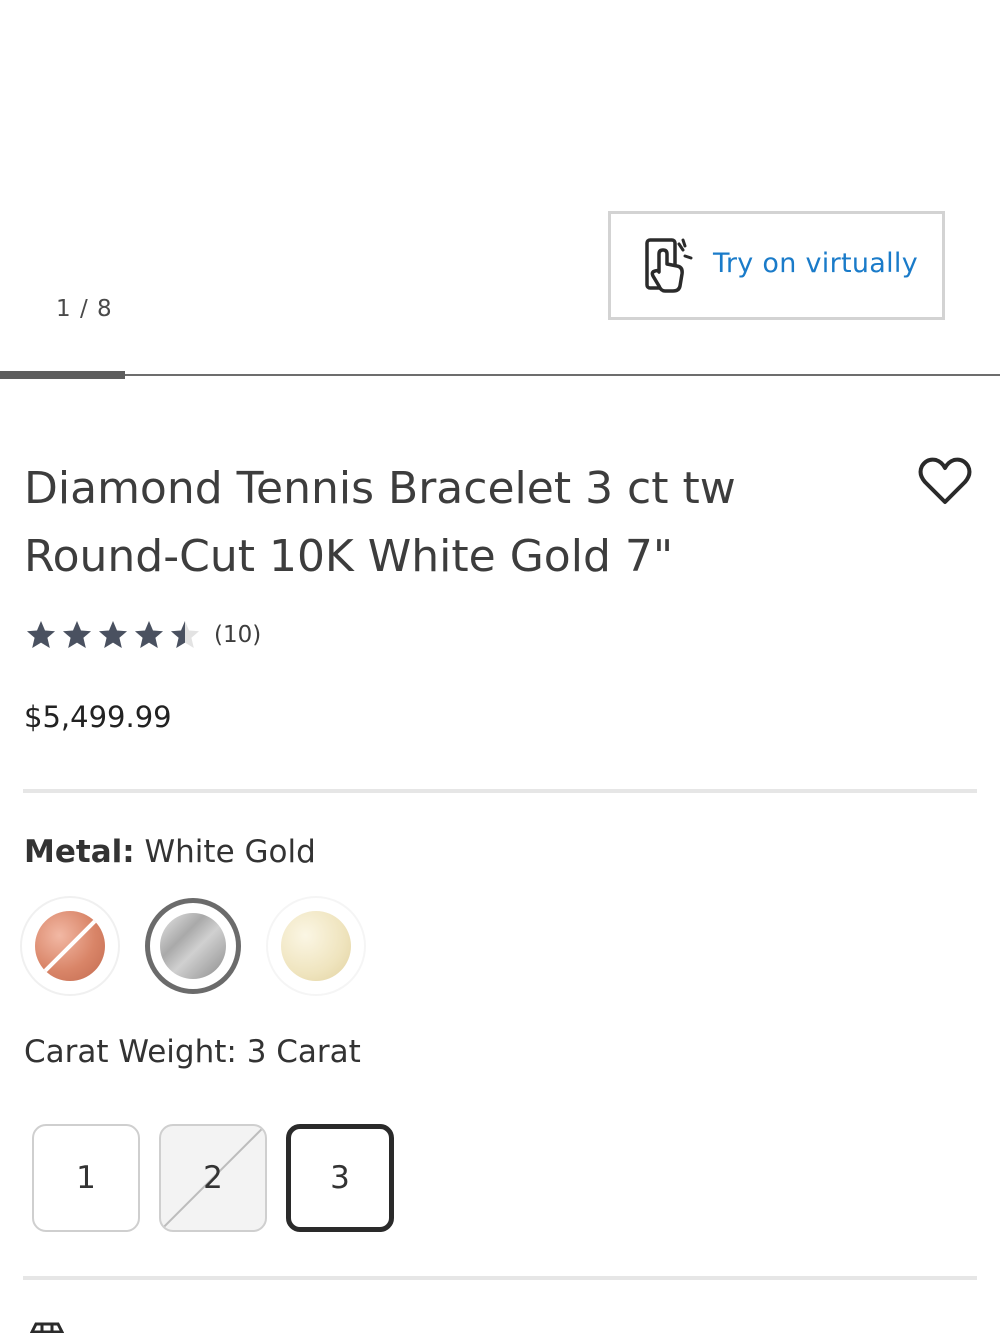 This screenshot has height=1333, width=1000. I want to click on try-on-virtually-button: Try on virtually, so click(776, 265).